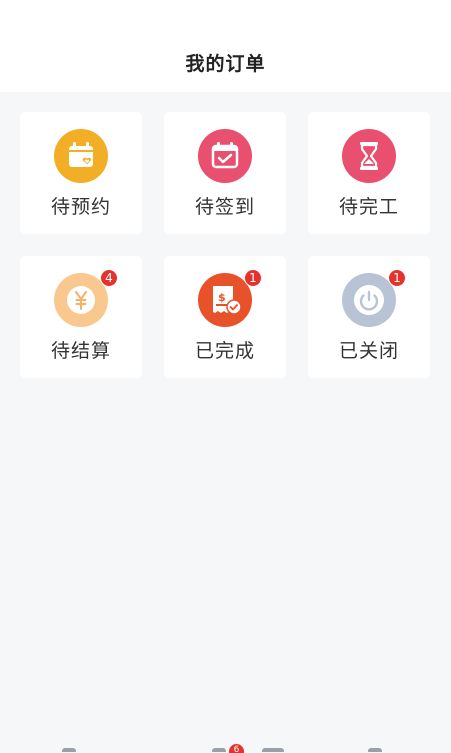  Describe the element at coordinates (368, 207) in the screenshot. I see `order-status-label: 待完工` at that location.